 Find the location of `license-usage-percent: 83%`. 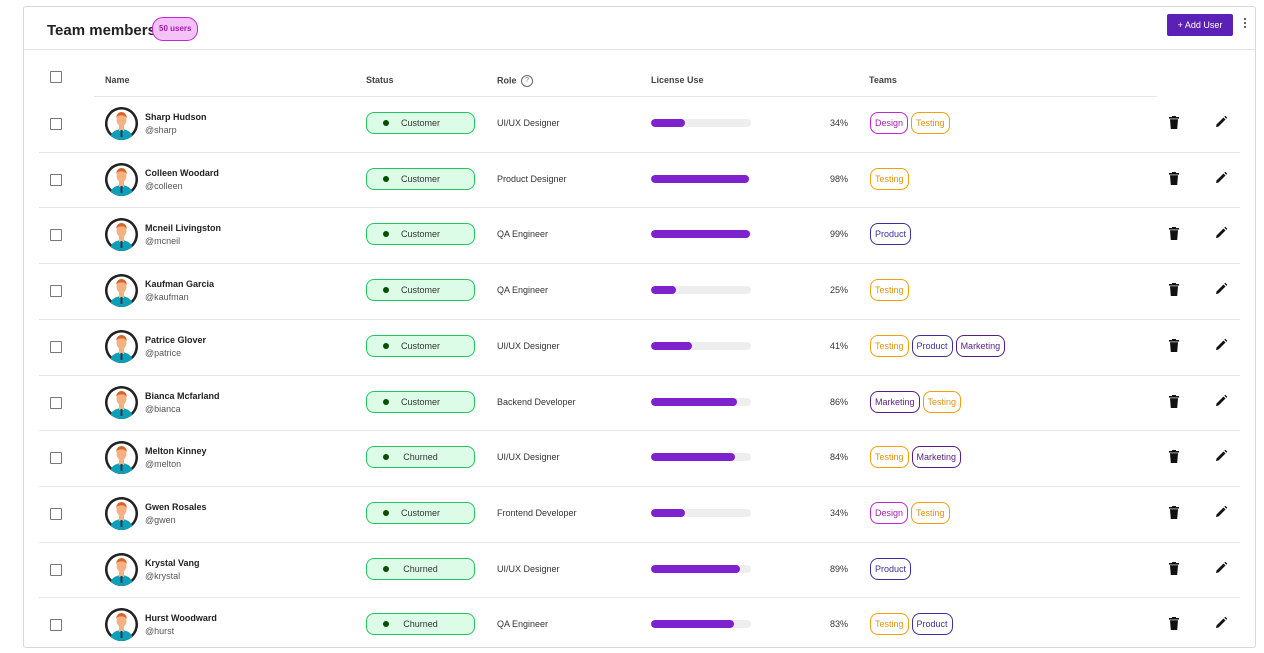

license-usage-percent: 83% is located at coordinates (839, 624).